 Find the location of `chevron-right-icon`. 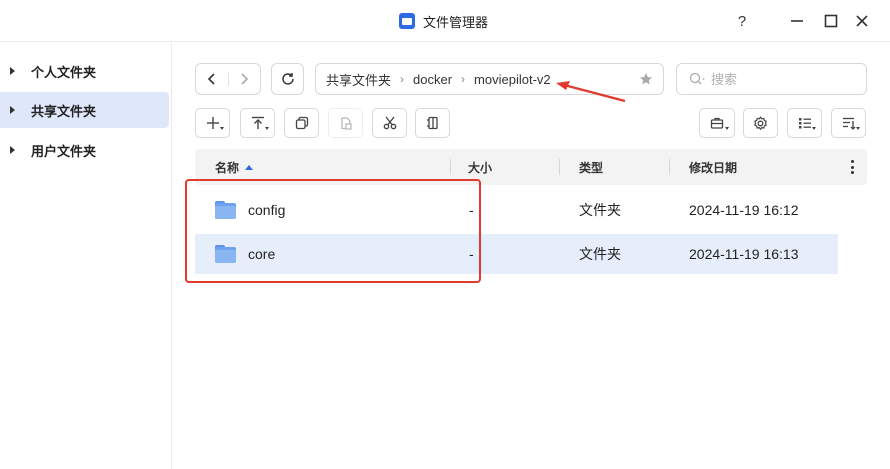

chevron-right-icon is located at coordinates (245, 79).